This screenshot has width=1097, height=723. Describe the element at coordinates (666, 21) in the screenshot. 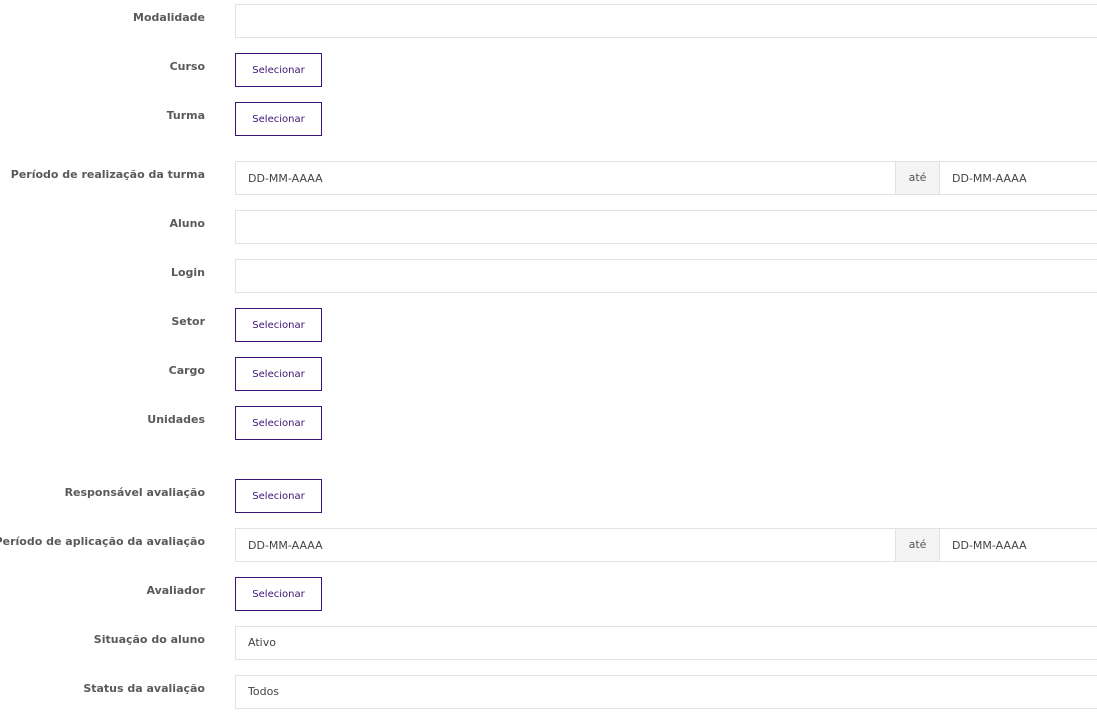

I see `modalidade-input` at that location.